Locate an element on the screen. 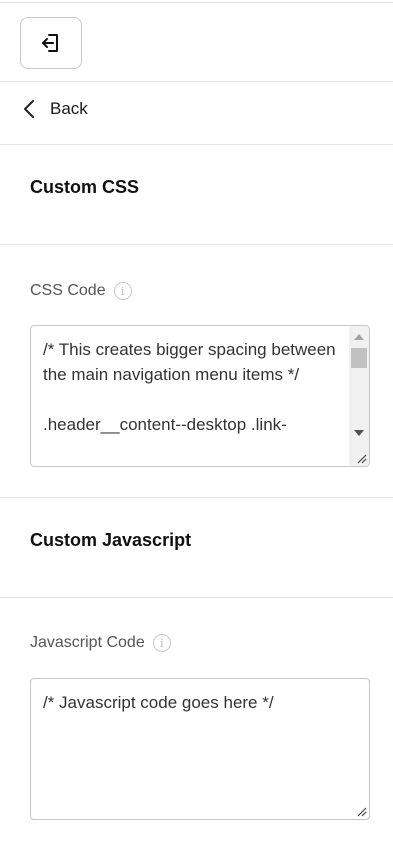 Image resolution: width=393 pixels, height=848 pixels. editor-scrollbar is located at coordinates (359, 396).